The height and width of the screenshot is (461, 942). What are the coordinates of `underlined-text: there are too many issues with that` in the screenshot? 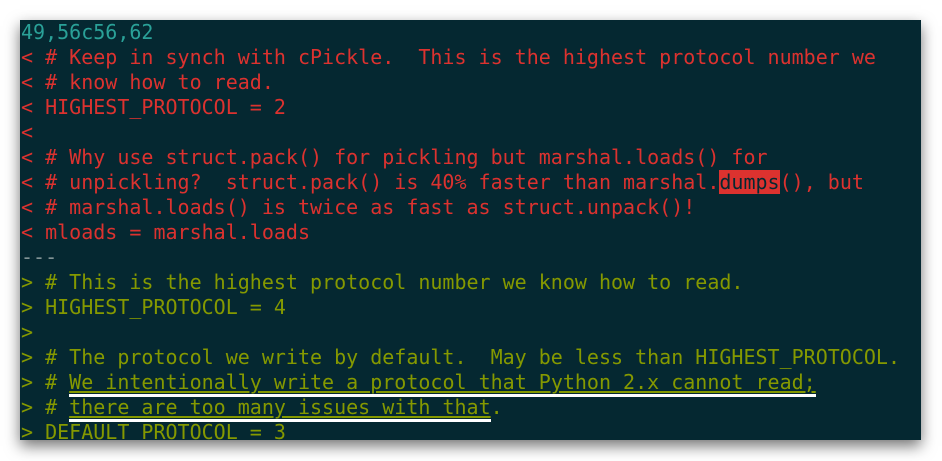 It's located at (280, 408).